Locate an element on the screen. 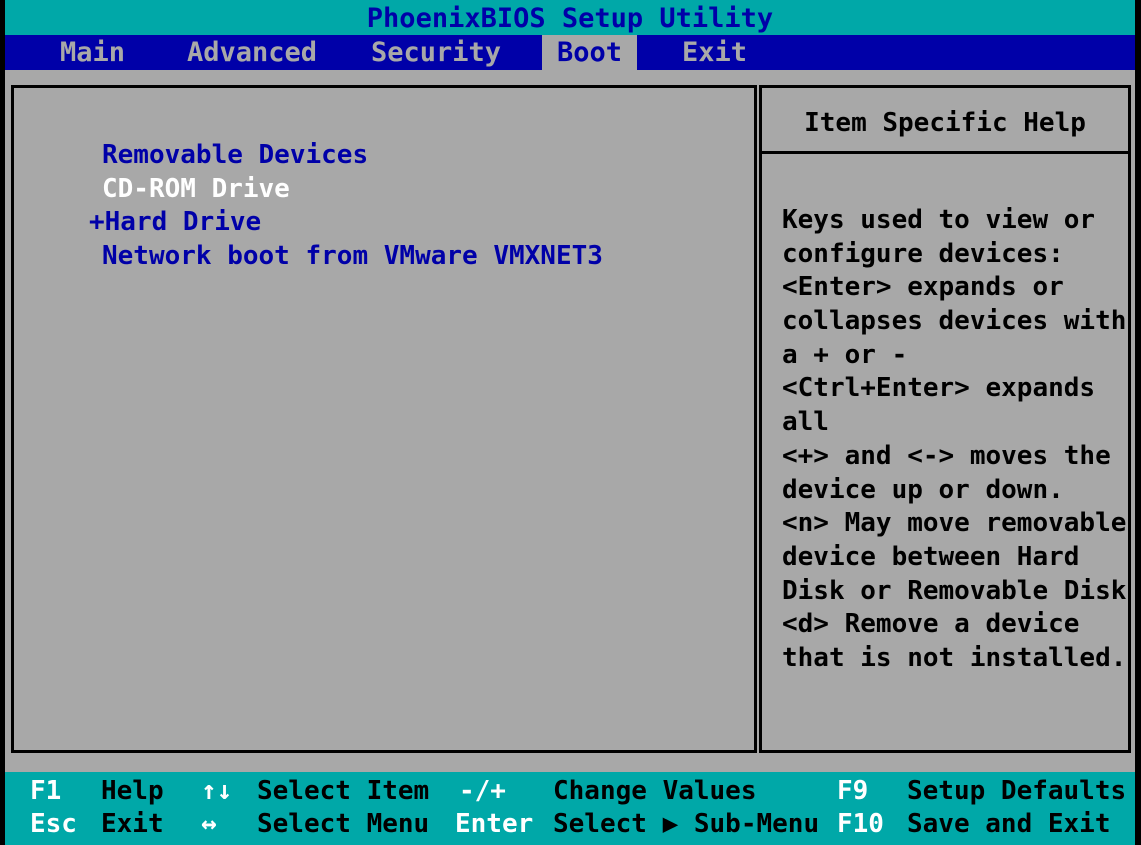  tab-security: Security is located at coordinates (436, 52).